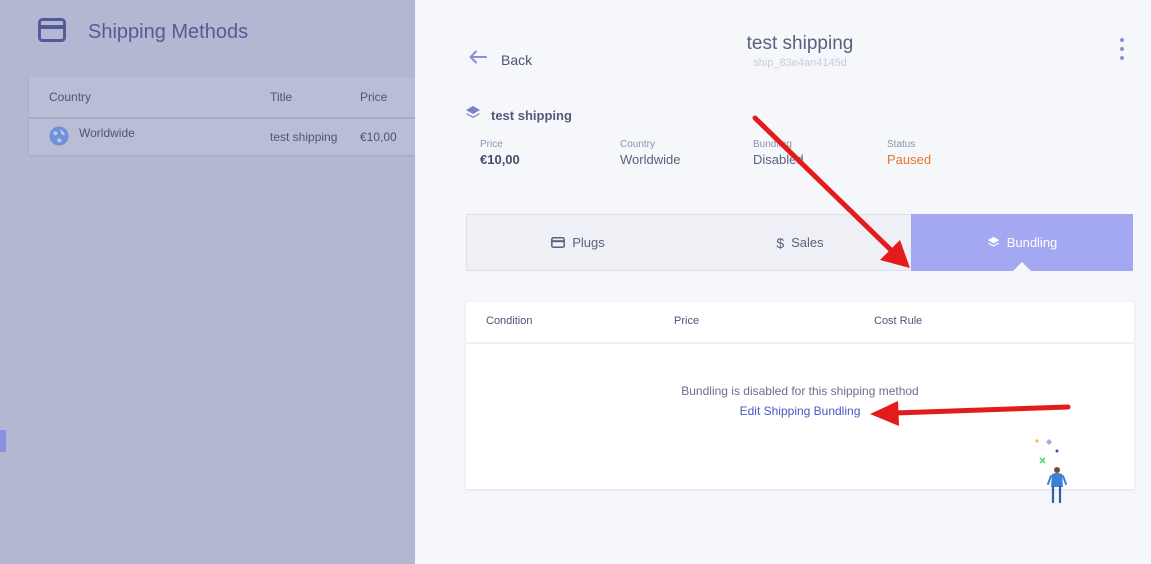 The image size is (1151, 564). What do you see at coordinates (638, 144) in the screenshot?
I see `info-country-label: Country` at bounding box center [638, 144].